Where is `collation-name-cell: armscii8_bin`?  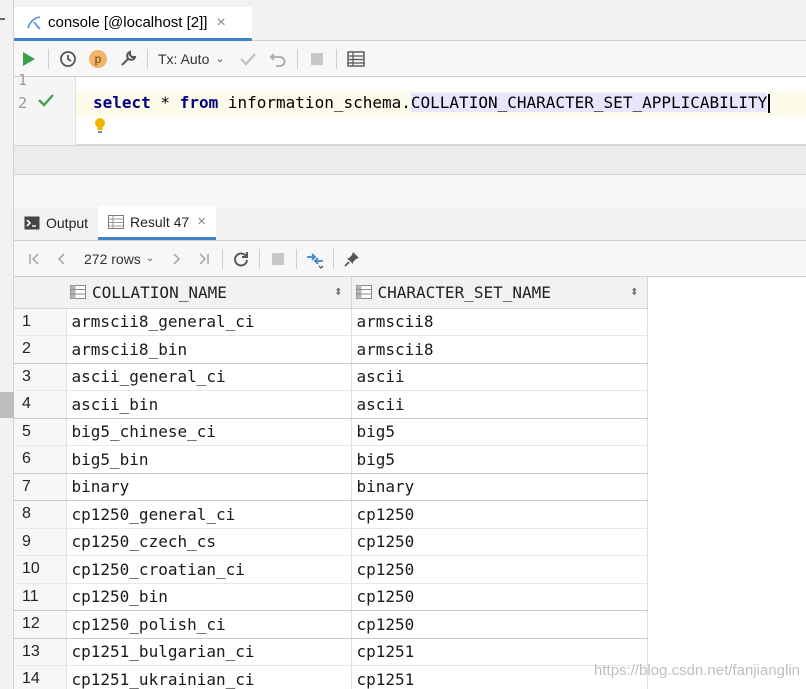
collation-name-cell: armscii8_bin is located at coordinates (209, 349).